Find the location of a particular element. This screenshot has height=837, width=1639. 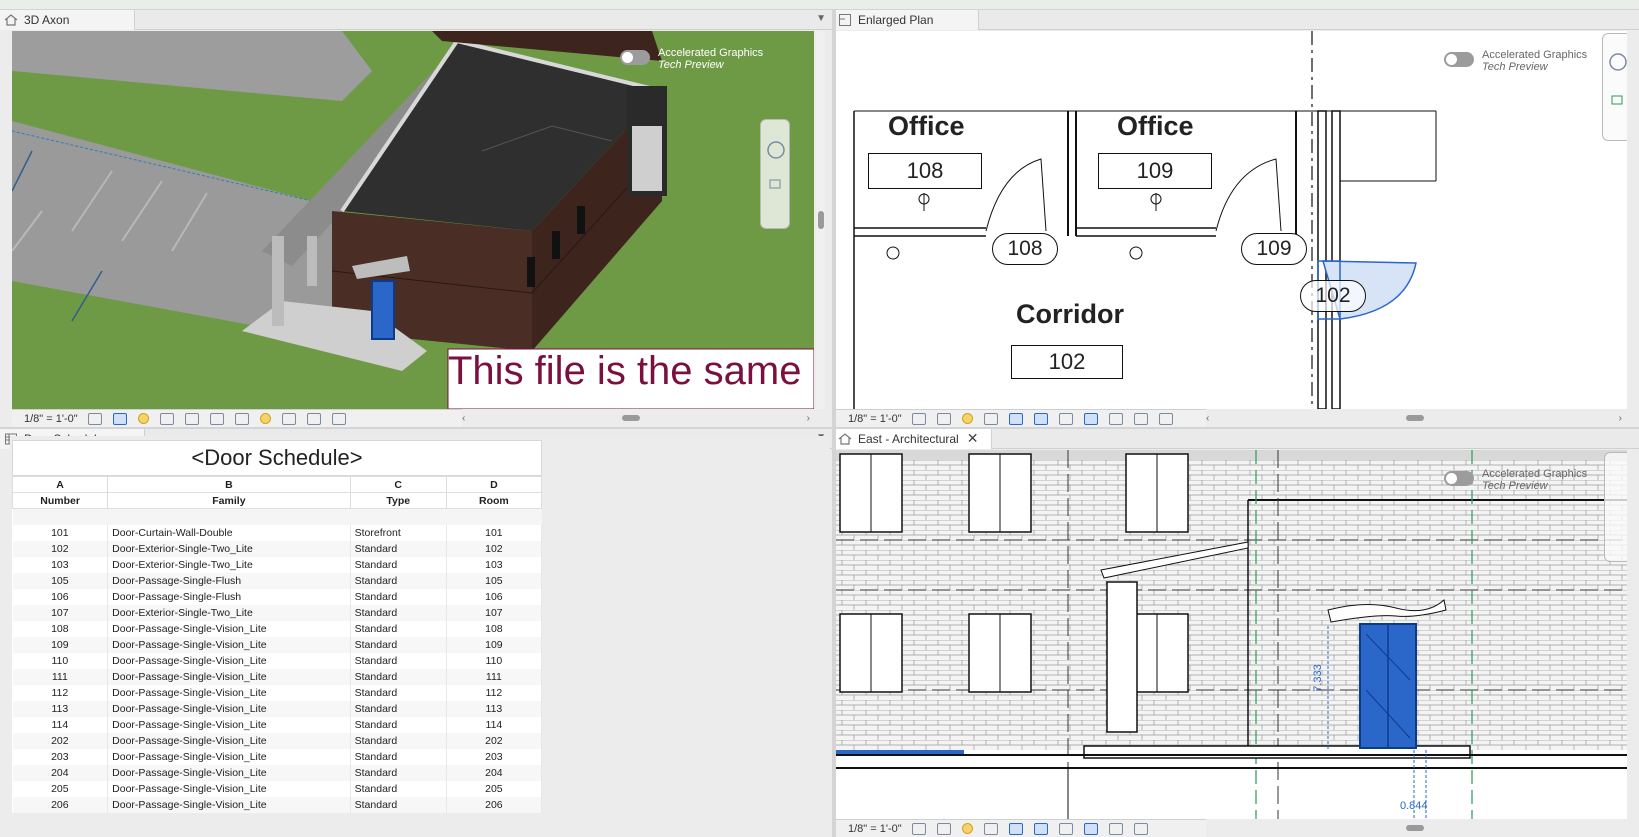

cell-room: 202 is located at coordinates (494, 740).